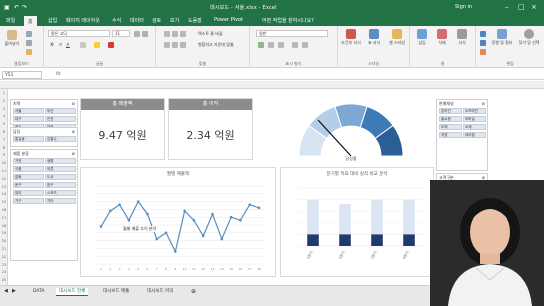  What do you see at coordinates (60, 111) in the screenshot?
I see `slicer-item: 부산` at bounding box center [60, 111].